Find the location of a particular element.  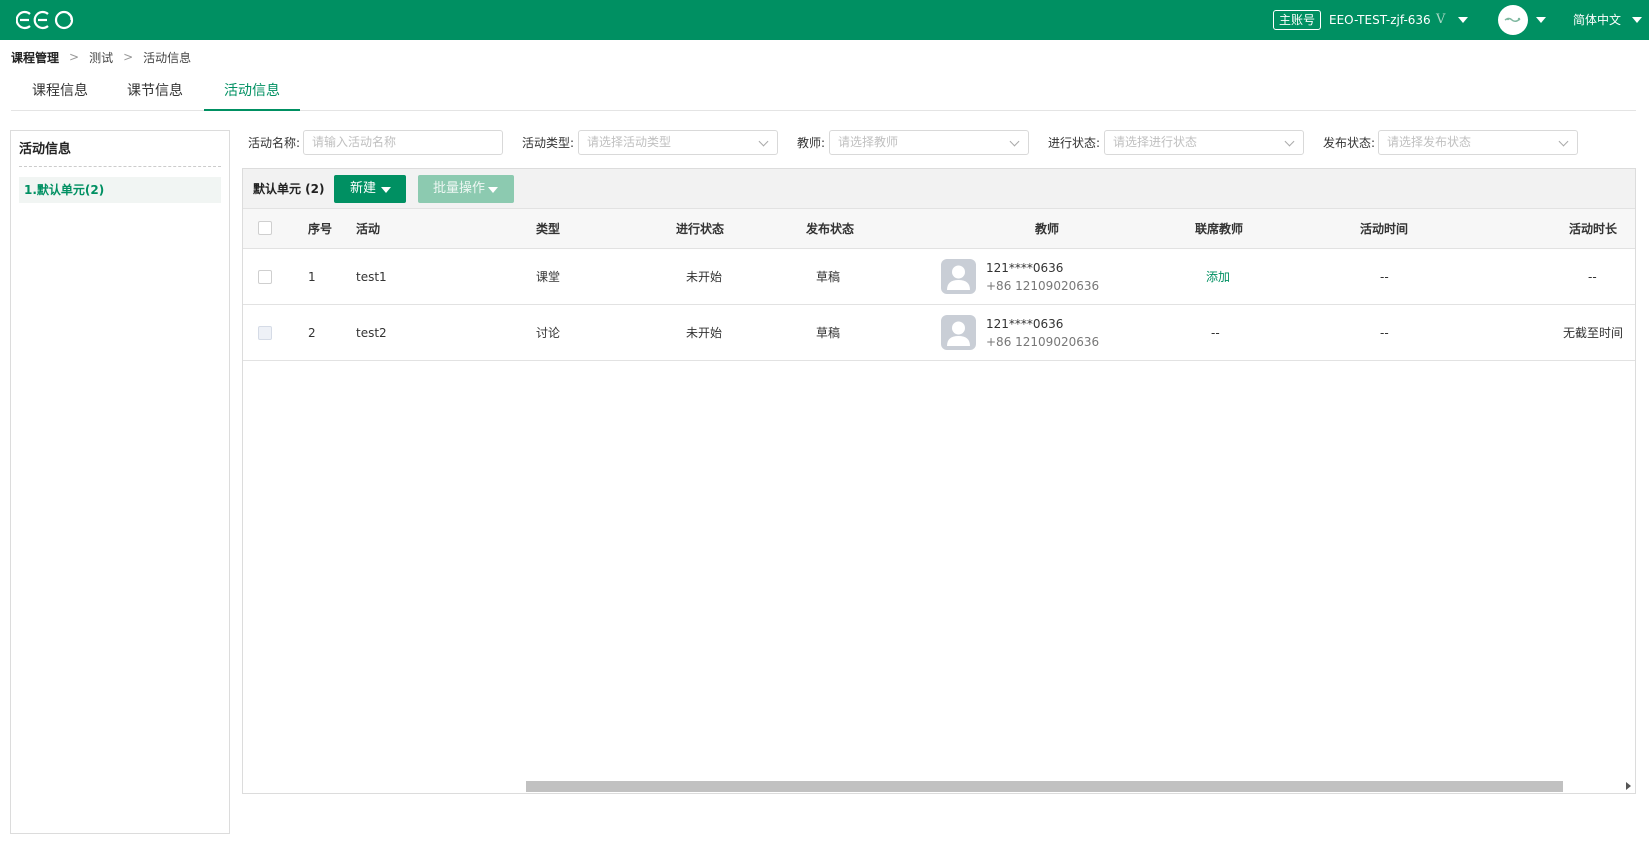

scrollbar-thumb is located at coordinates (1044, 786).